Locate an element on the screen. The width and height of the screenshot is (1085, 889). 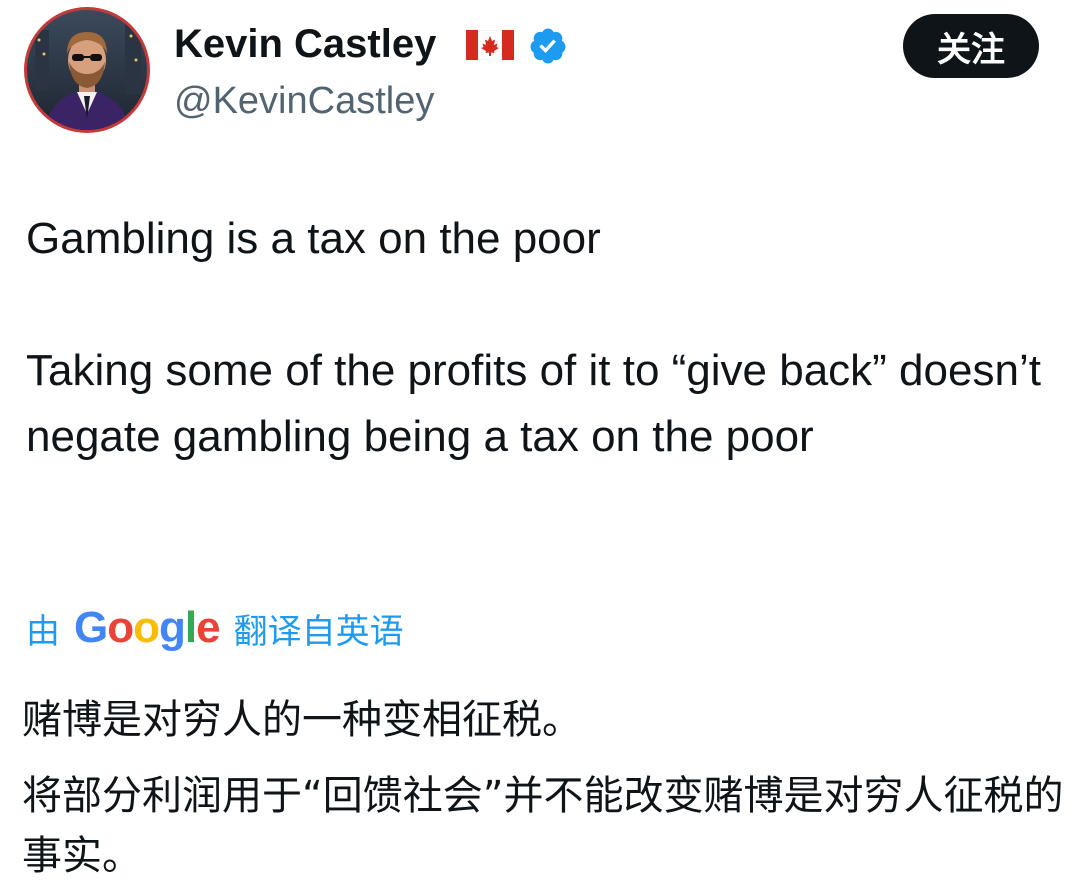
google-logo: Google is located at coordinates (147, 627).